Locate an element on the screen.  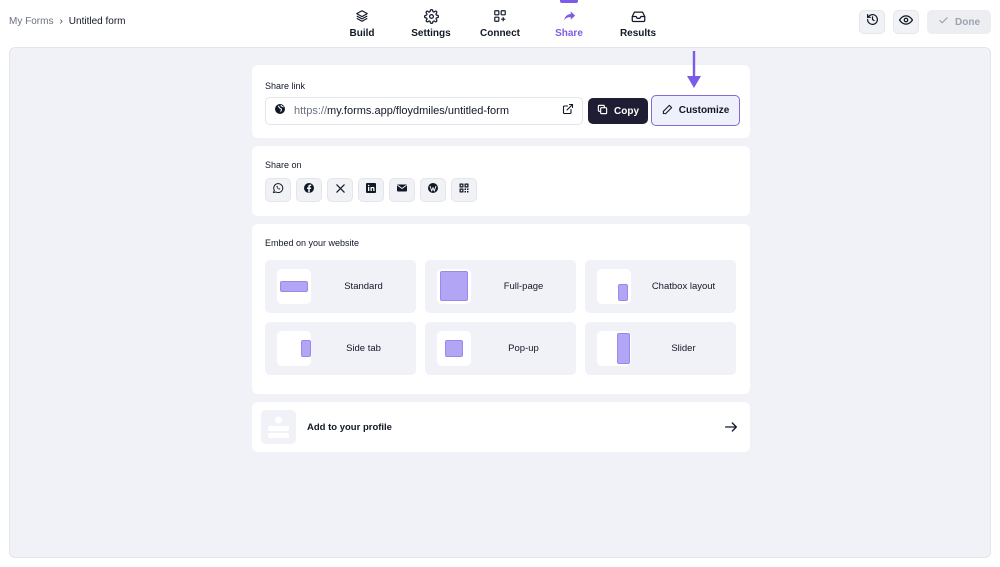
embed-option-pop-up: Pop-up is located at coordinates (500, 348).